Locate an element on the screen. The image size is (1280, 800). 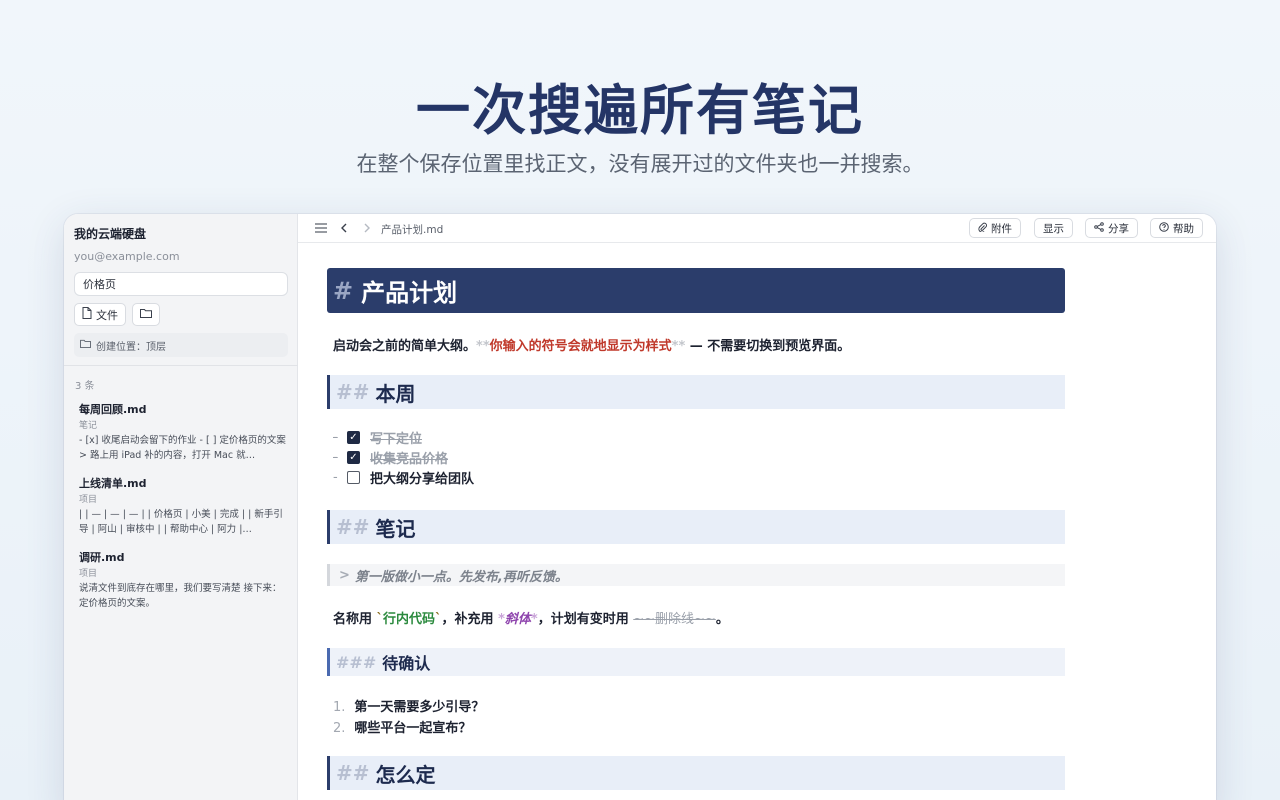
share-icon is located at coordinates (1099, 228).